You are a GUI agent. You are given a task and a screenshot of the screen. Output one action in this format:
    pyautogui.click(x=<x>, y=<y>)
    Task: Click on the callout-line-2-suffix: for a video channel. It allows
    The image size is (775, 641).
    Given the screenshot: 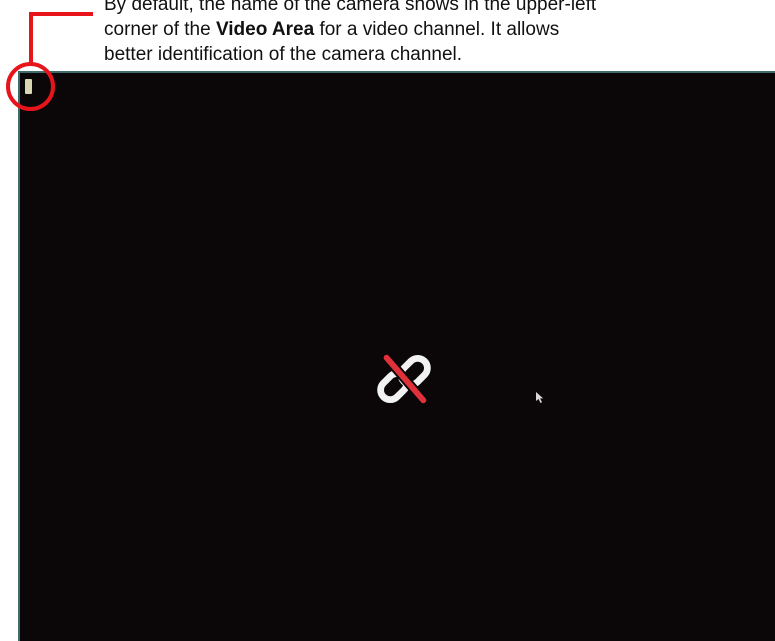 What is the action you would take?
    pyautogui.click(x=437, y=29)
    